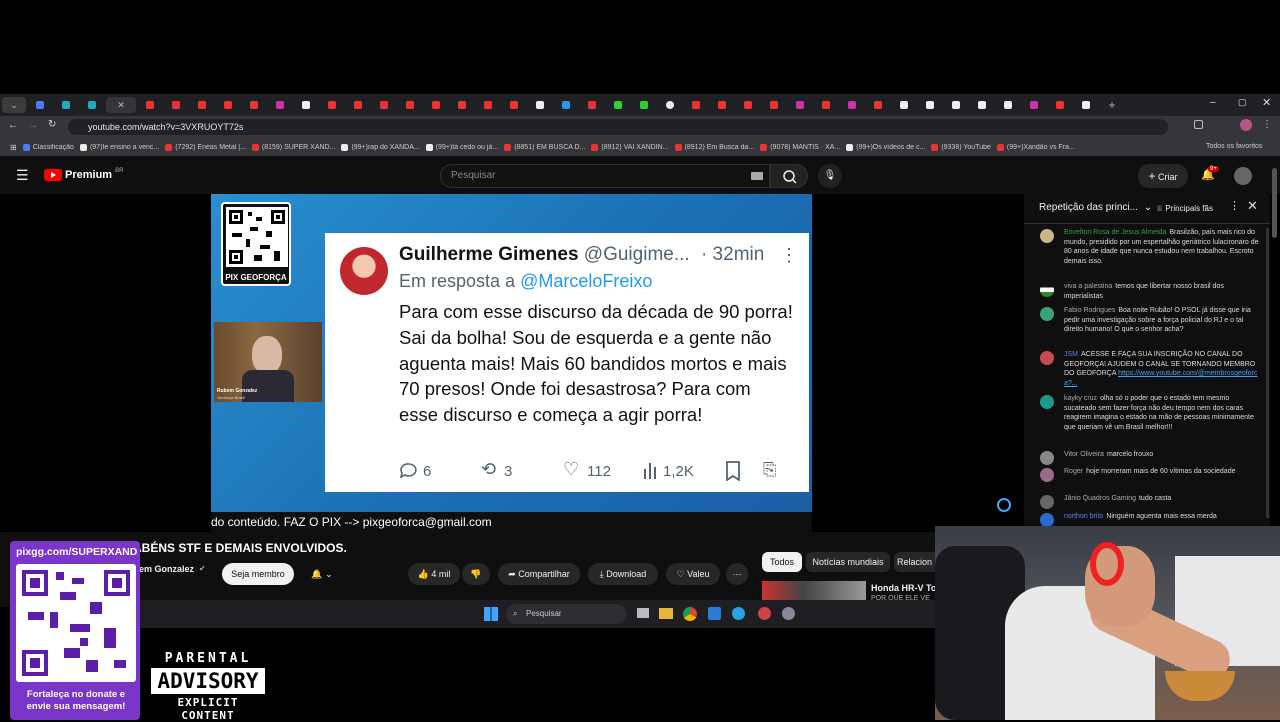 Image resolution: width=1280 pixels, height=722 pixels. What do you see at coordinates (623, 574) in the screenshot?
I see `download-button: ⤓ Download` at bounding box center [623, 574].